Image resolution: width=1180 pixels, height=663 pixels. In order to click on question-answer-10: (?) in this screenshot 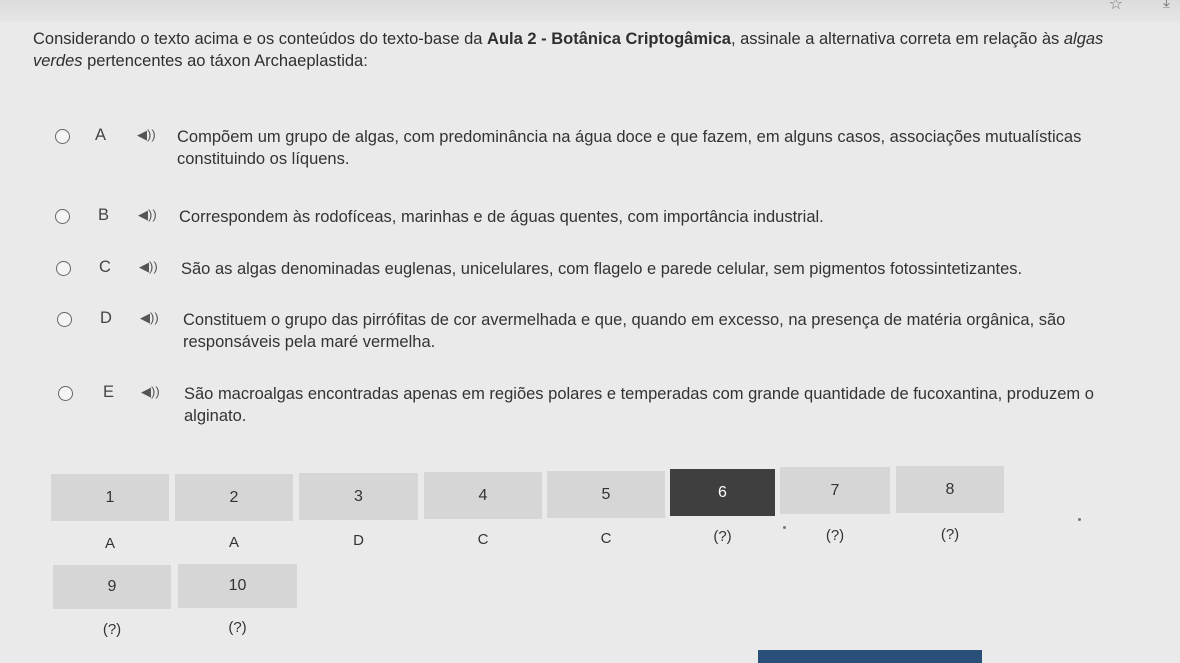, I will do `click(237, 627)`.